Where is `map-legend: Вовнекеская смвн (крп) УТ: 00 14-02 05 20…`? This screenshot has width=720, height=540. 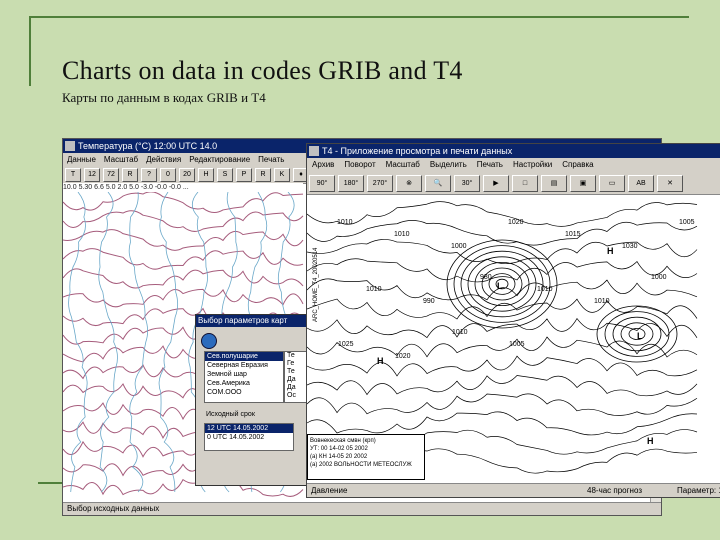 map-legend: Вовнекеская смвн (крп) УТ: 00 14-02 05 20… is located at coordinates (366, 457).